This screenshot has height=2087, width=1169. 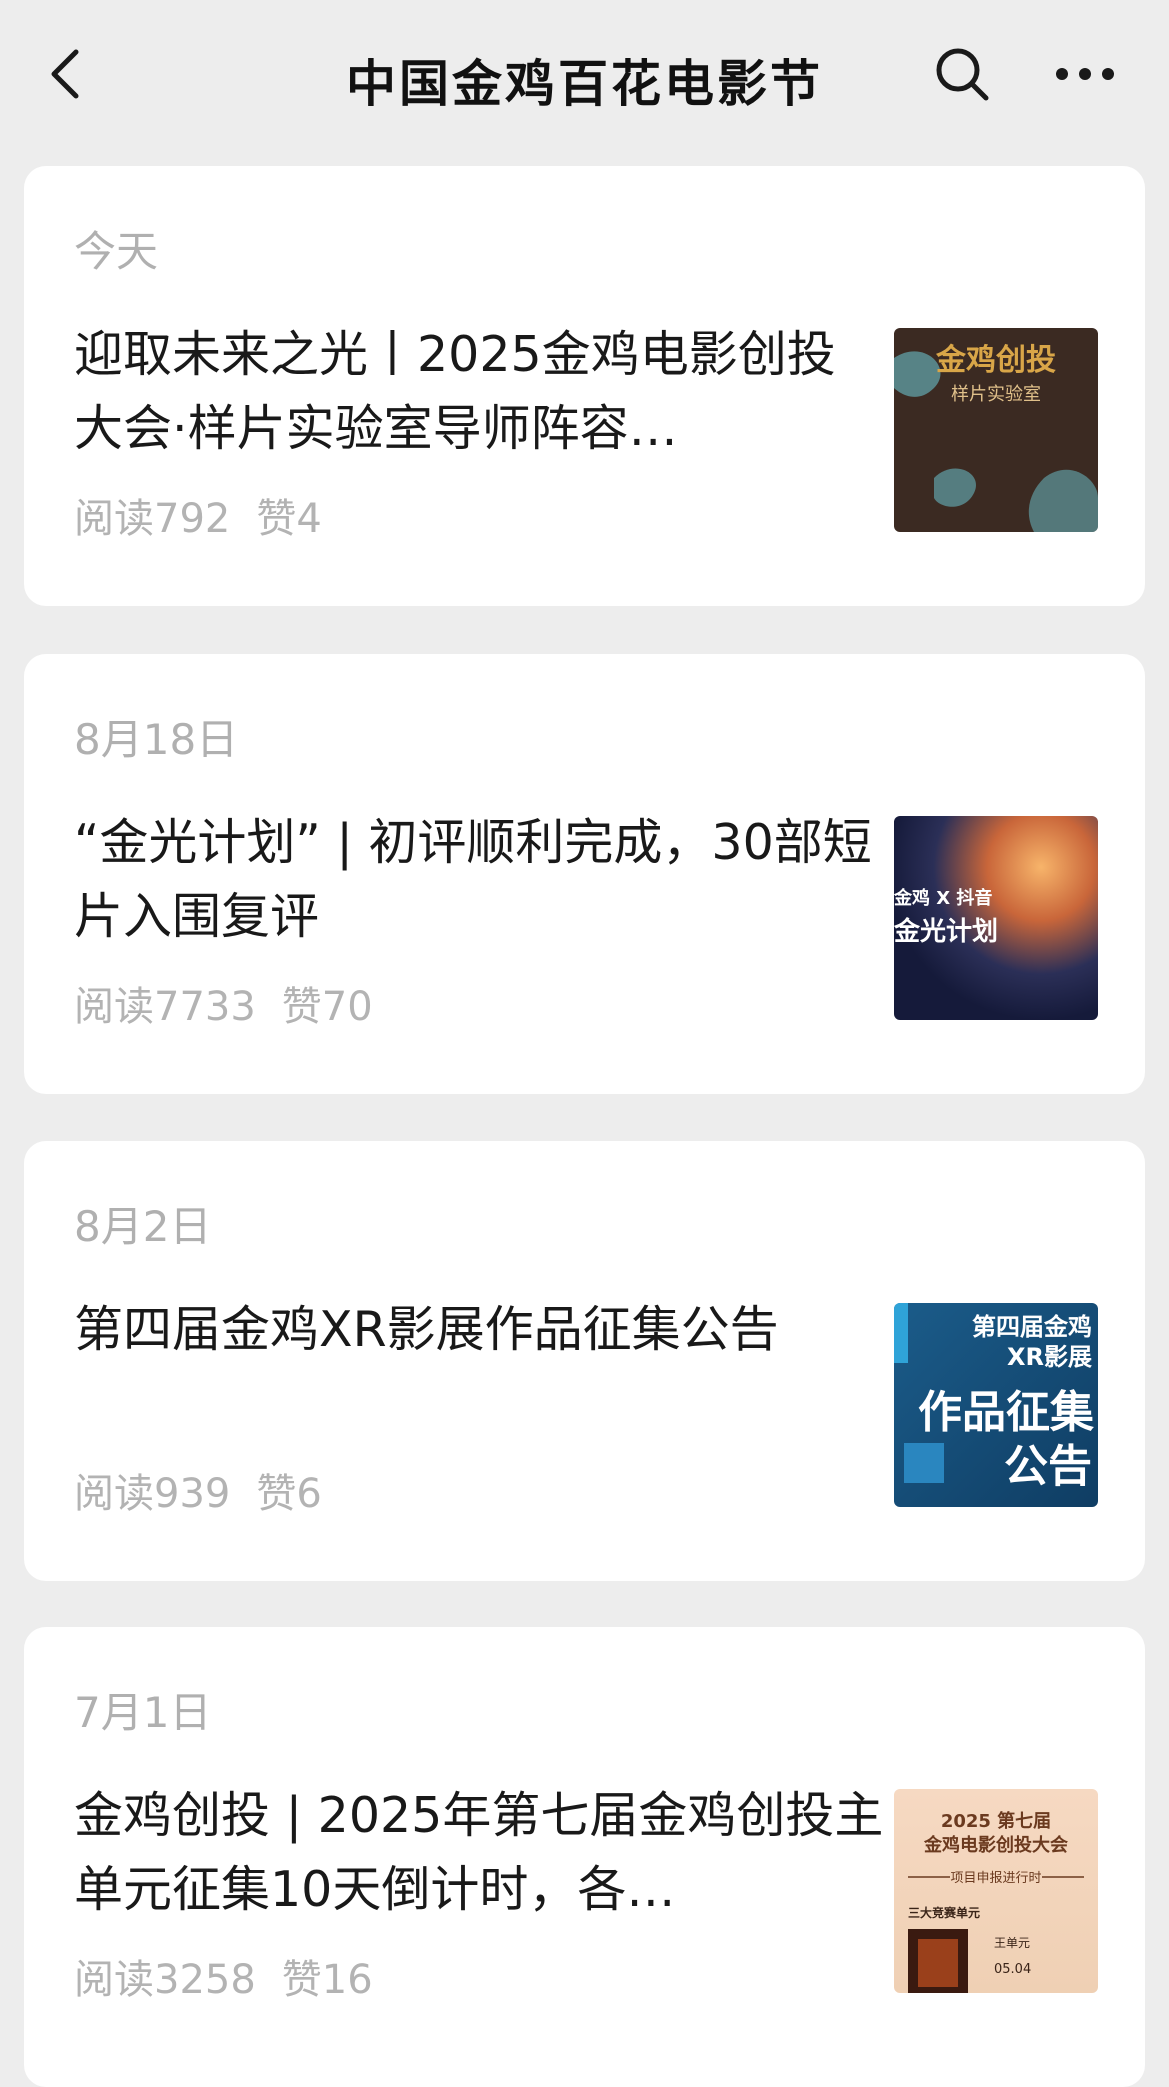 What do you see at coordinates (479, 880) in the screenshot?
I see `article-title: “金光计划” | 初评顺利完成，30部短片入围复评` at bounding box center [479, 880].